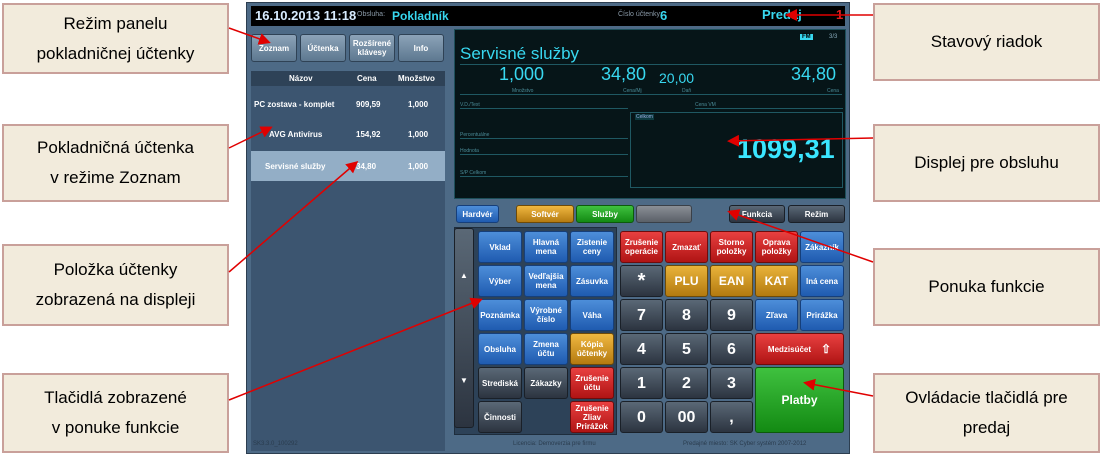  What do you see at coordinates (250, 137) in the screenshot?
I see `arrow-receipt-list` at bounding box center [250, 137].